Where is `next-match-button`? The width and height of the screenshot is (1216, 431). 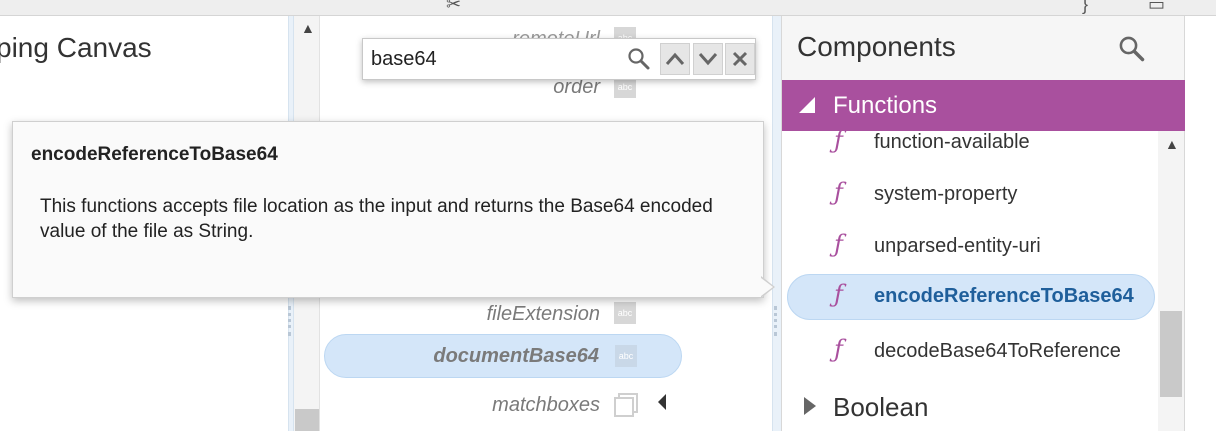
next-match-button is located at coordinates (708, 59).